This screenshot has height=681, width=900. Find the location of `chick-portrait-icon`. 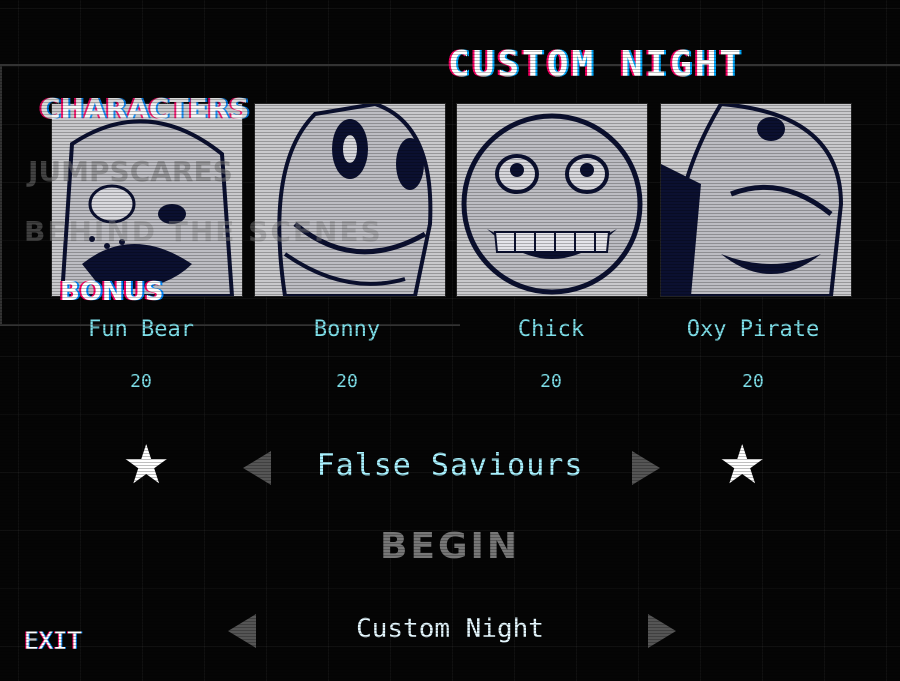

chick-portrait-icon is located at coordinates (552, 200).